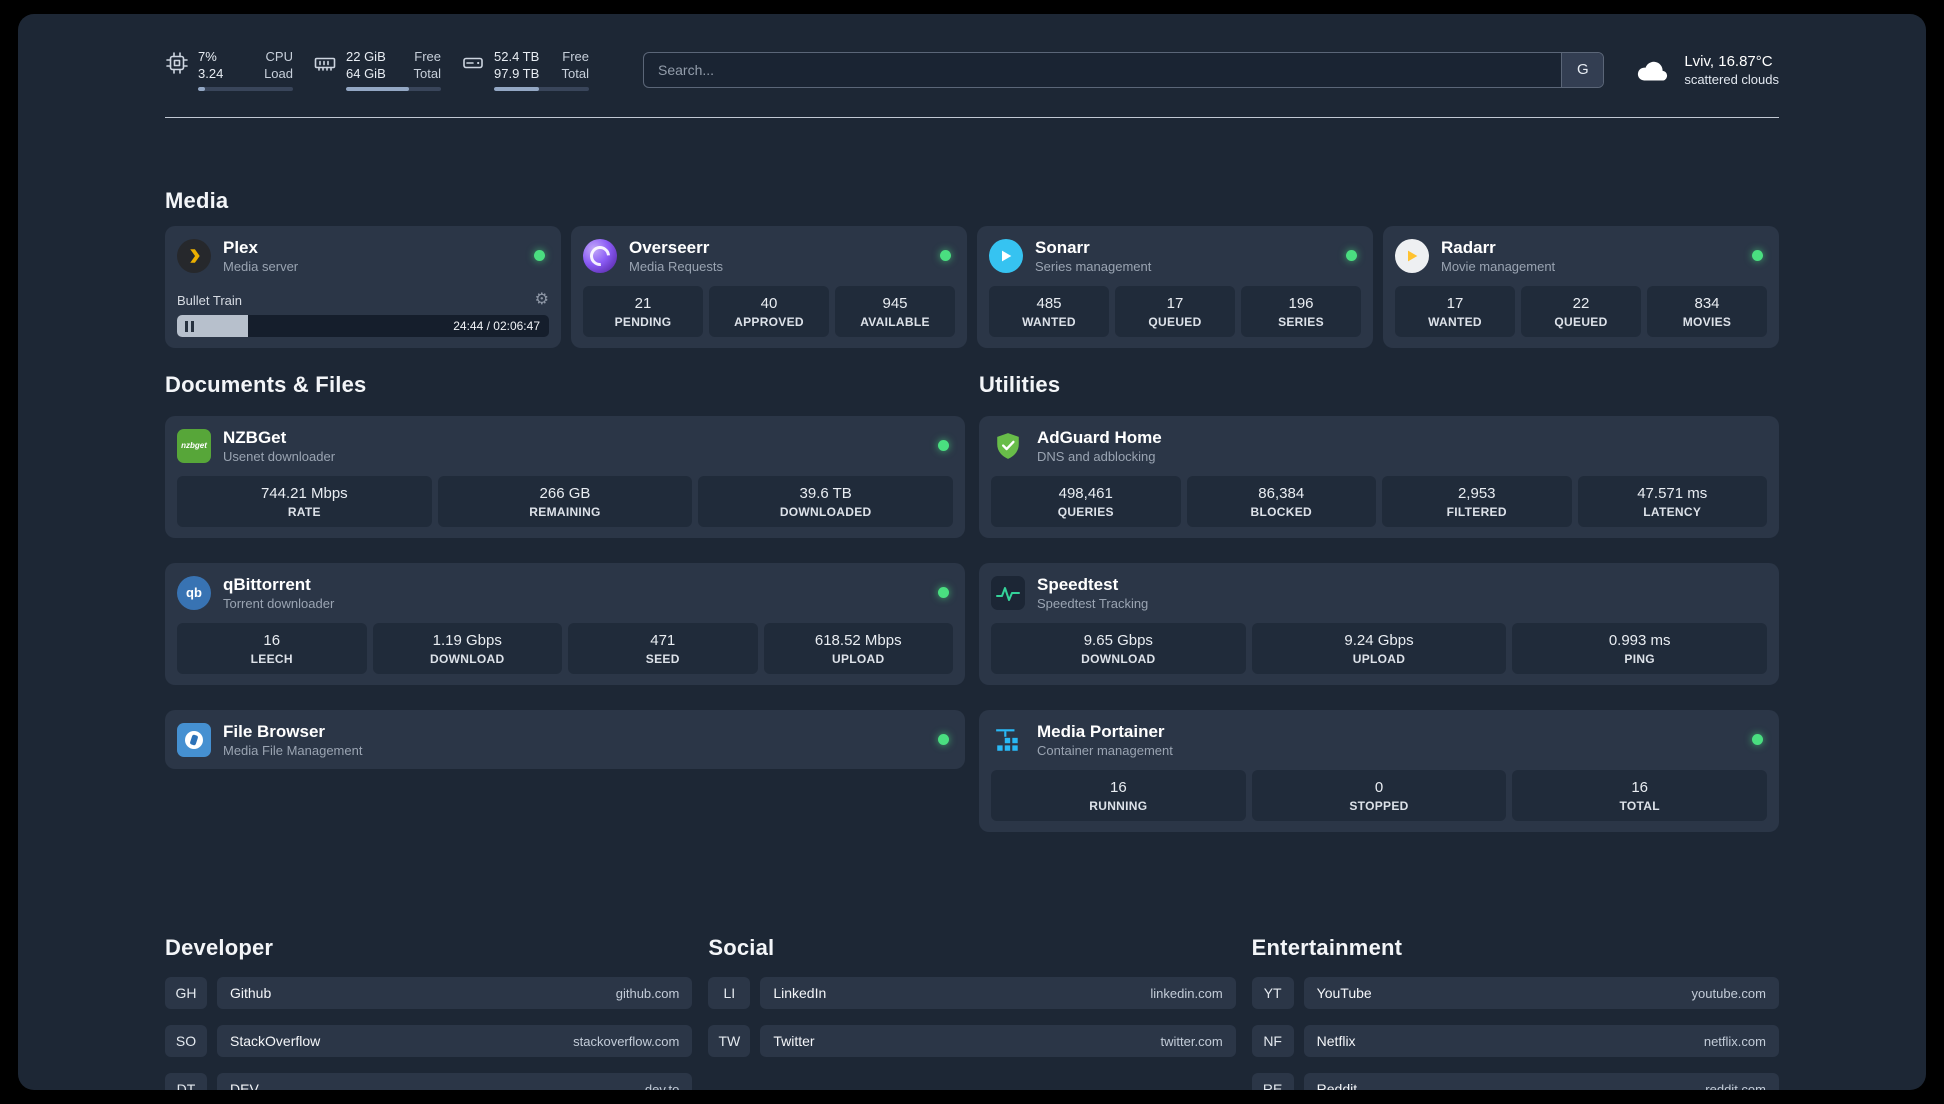 This screenshot has width=1944, height=1104. What do you see at coordinates (825, 512) in the screenshot?
I see `stat-label: DOWNLOADED` at bounding box center [825, 512].